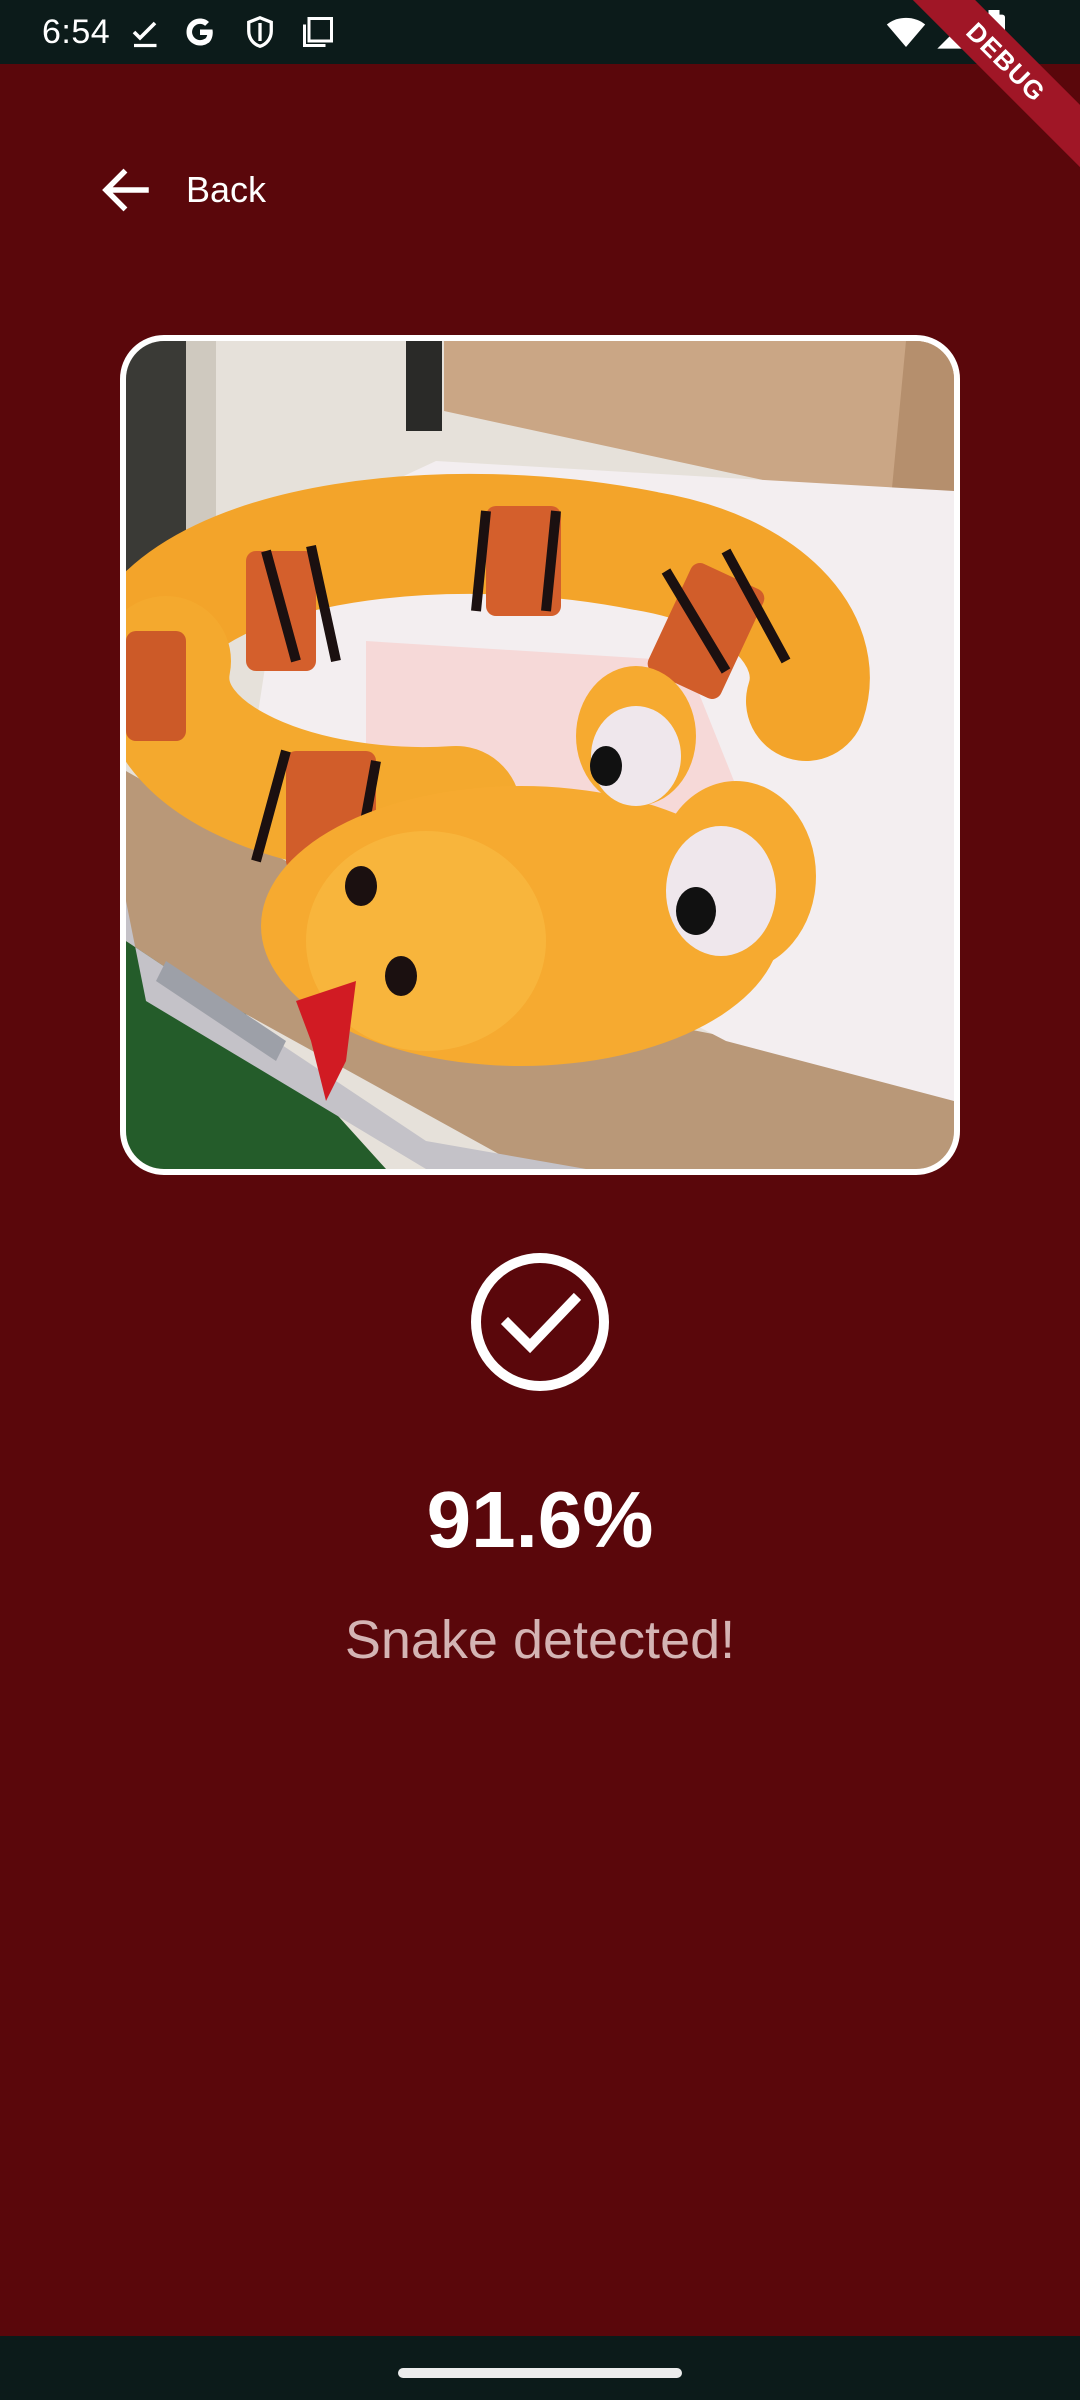  I want to click on arrow-back-icon, so click(126, 190).